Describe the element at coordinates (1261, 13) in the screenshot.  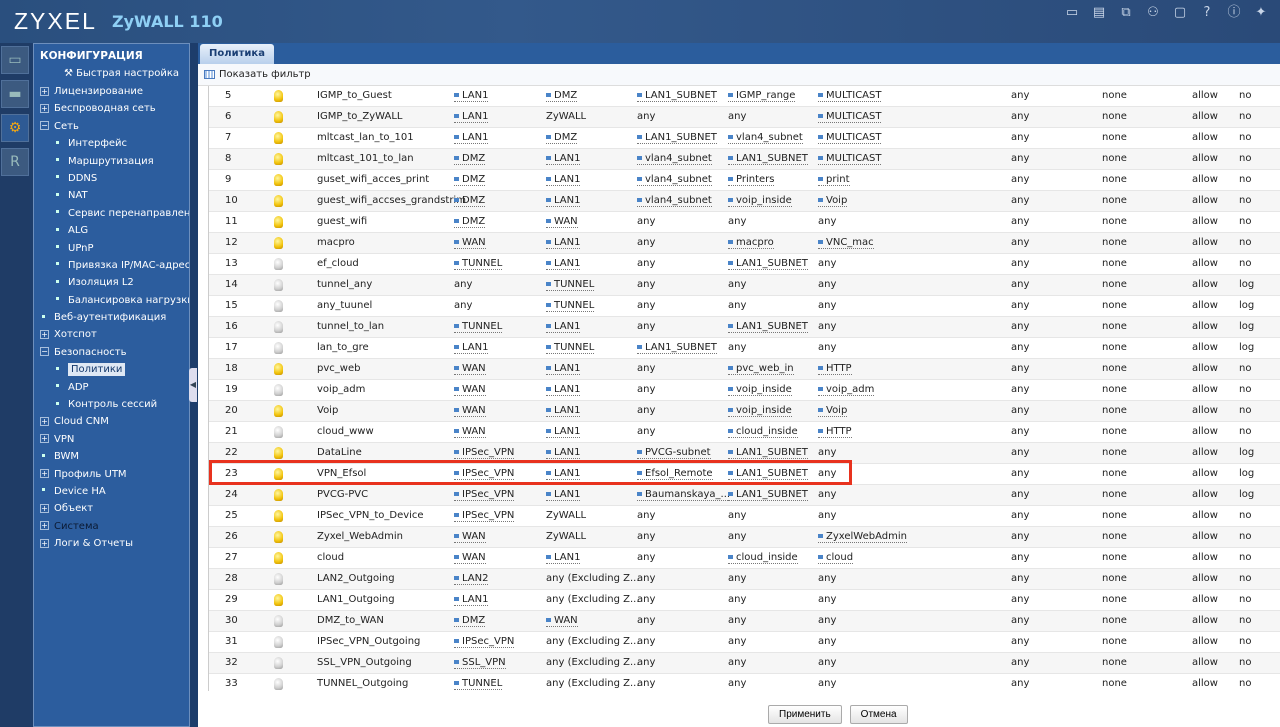
I see `wizard-icon: ✦` at that location.